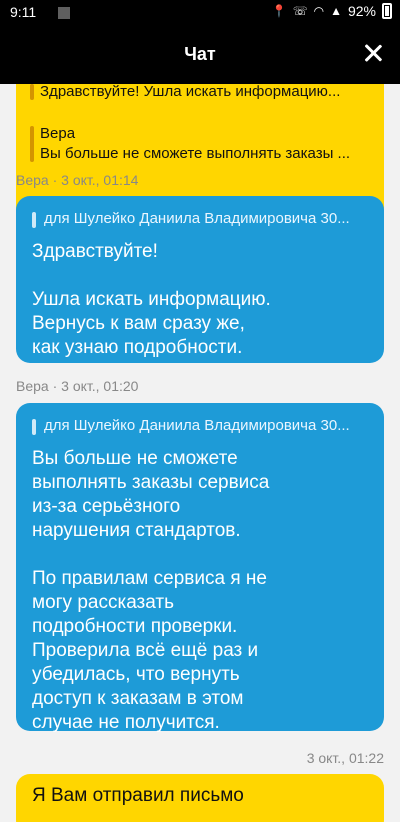 This screenshot has width=400, height=822. I want to click on wifi-icon: ◠, so click(319, 11).